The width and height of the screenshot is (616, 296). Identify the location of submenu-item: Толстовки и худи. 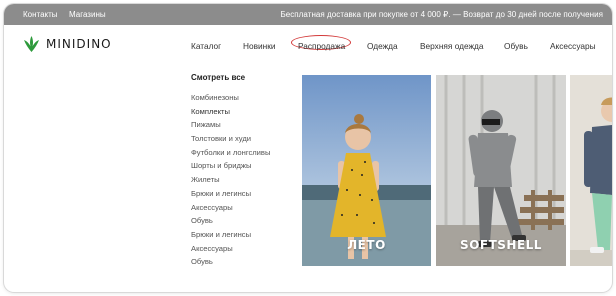
(241, 139).